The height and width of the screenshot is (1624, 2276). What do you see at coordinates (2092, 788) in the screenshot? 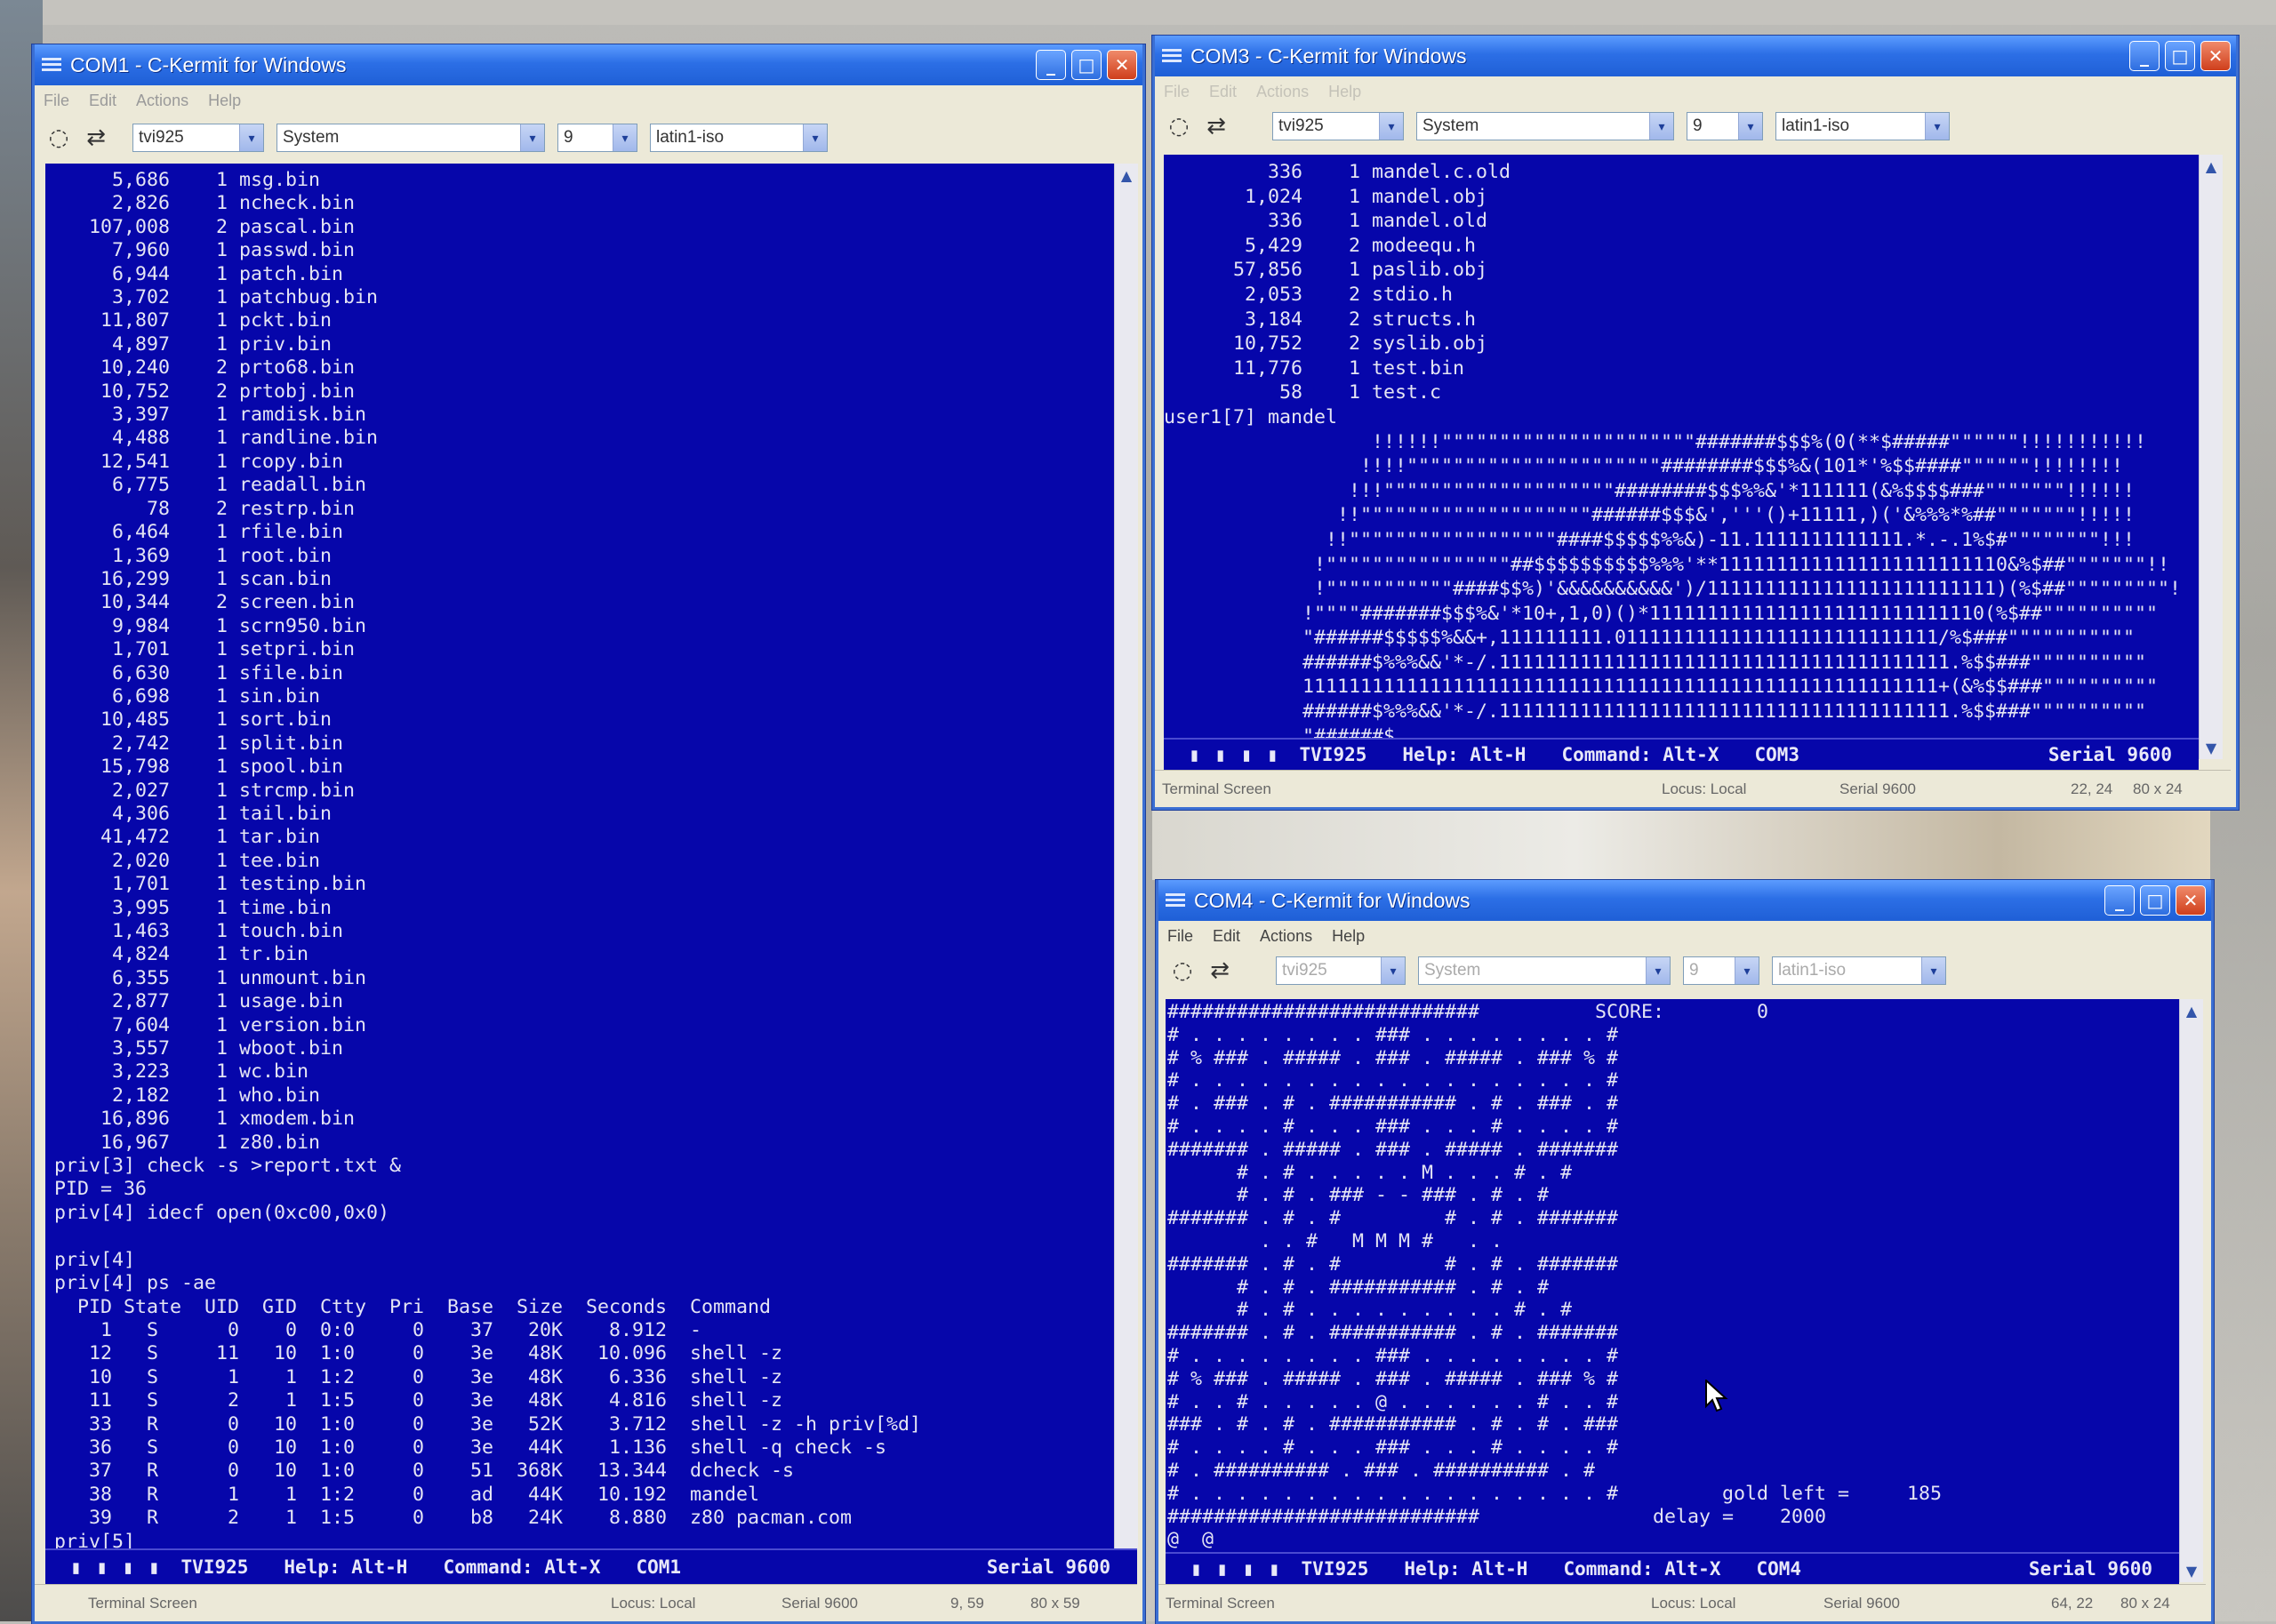
I see `statusbar-cursor: 22, 24` at bounding box center [2092, 788].